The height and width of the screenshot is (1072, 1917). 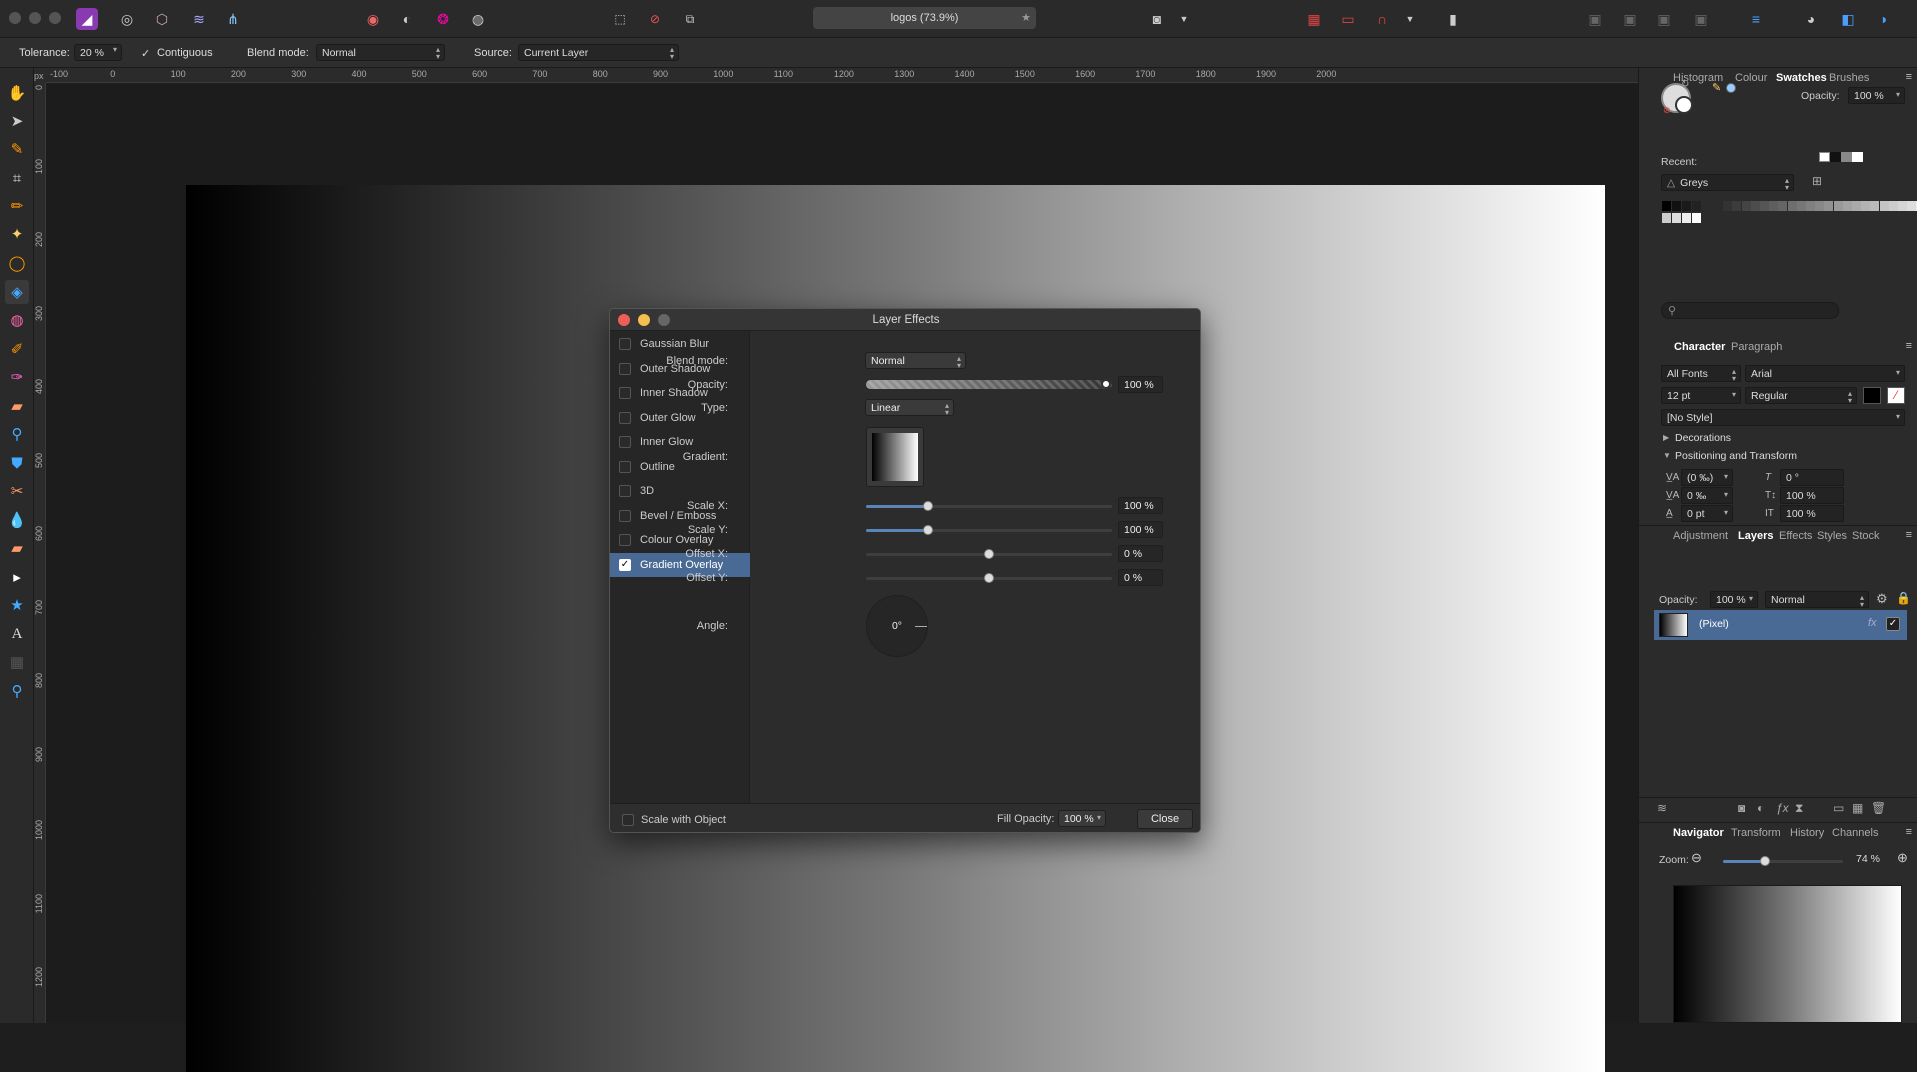 What do you see at coordinates (1698, 833) in the screenshot?
I see `tab-navigator: Navigator` at bounding box center [1698, 833].